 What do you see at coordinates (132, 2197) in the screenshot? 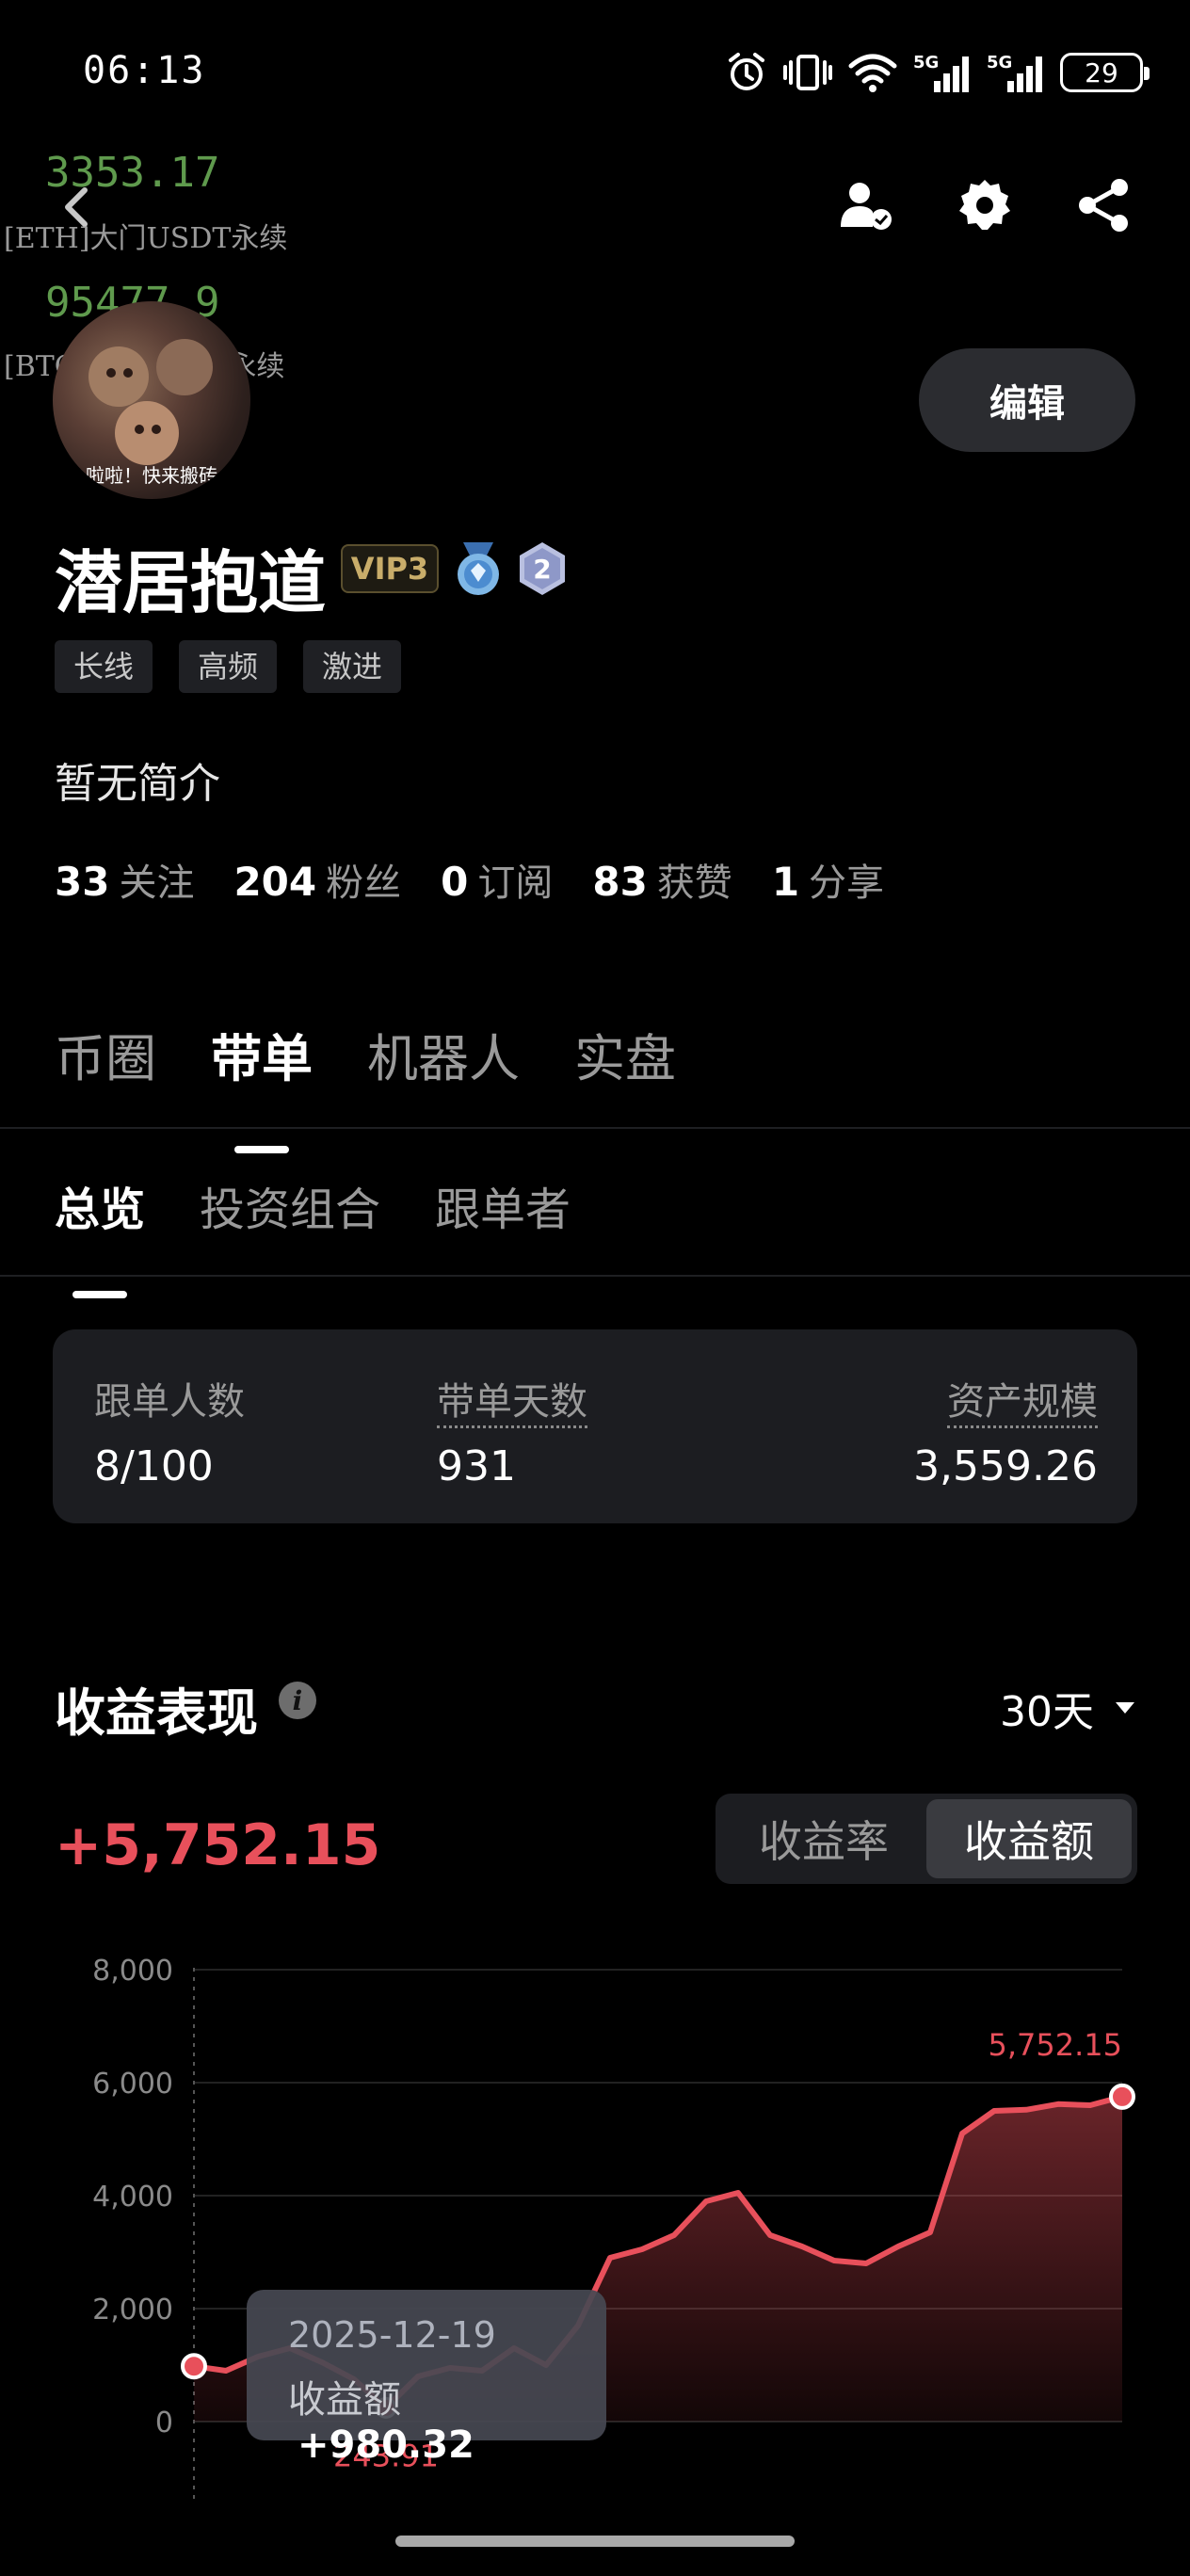
I see `y-tick-label: 4,000` at bounding box center [132, 2197].